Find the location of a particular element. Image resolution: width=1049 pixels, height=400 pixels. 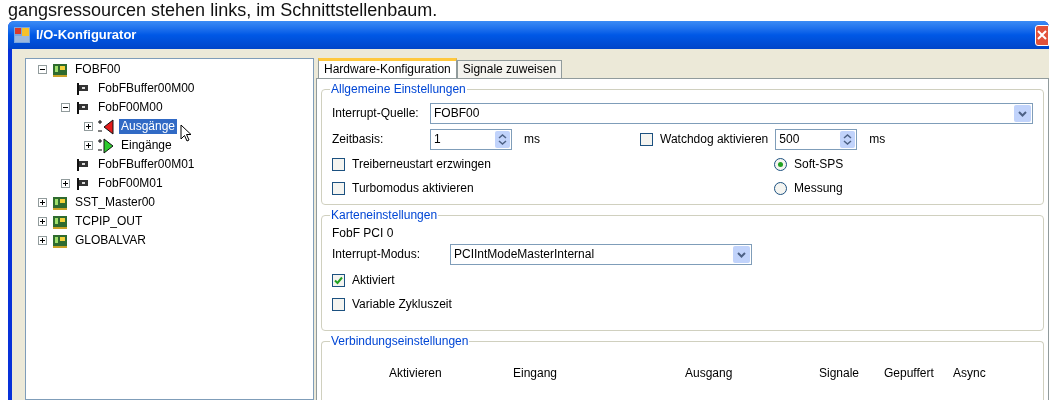

column-header: Signale is located at coordinates (840, 373).